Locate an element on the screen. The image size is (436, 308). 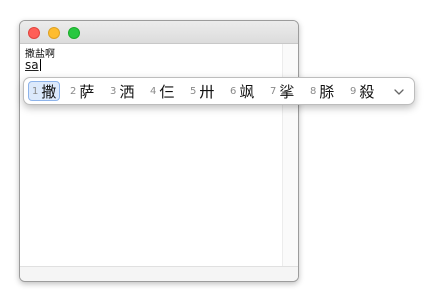
close-button is located at coordinates (34, 33).